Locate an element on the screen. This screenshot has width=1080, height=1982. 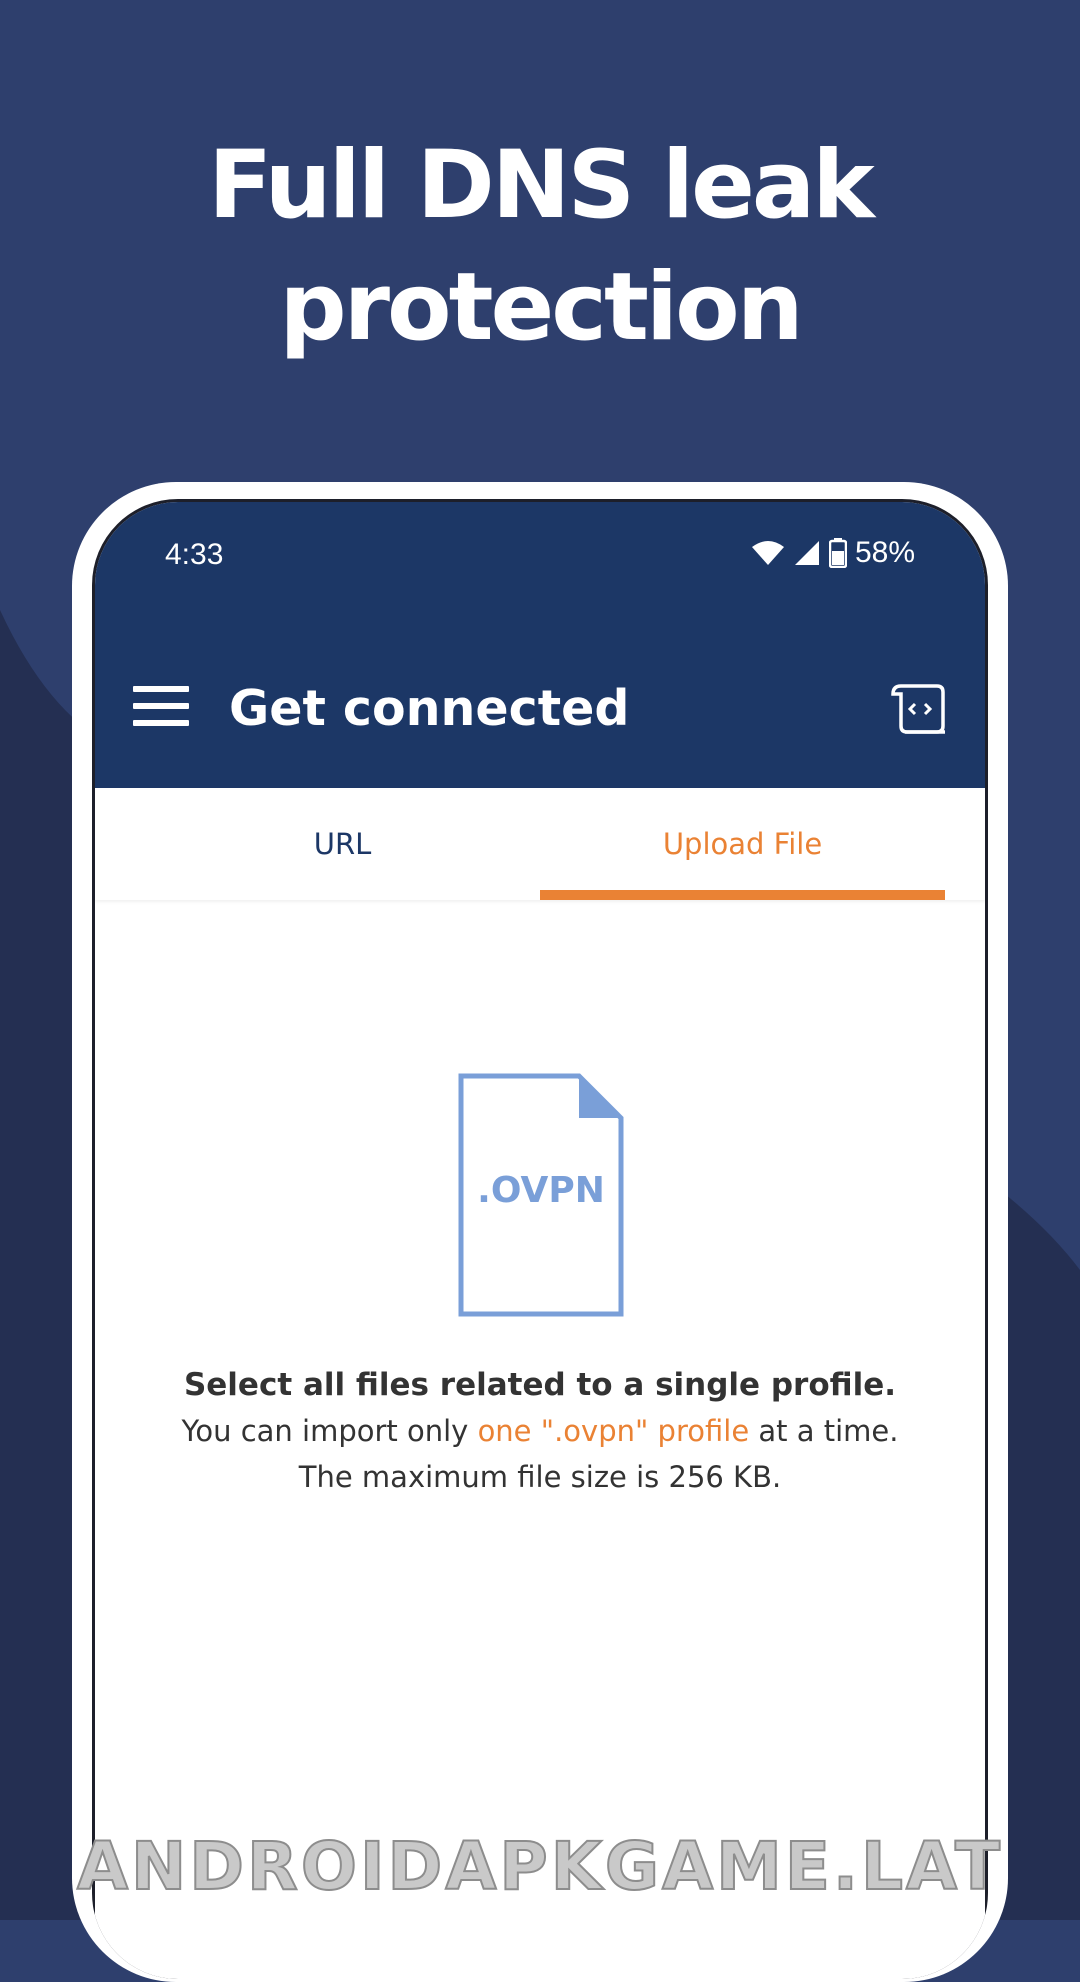
tab-bar: URL Upload File is located at coordinates (540, 844).